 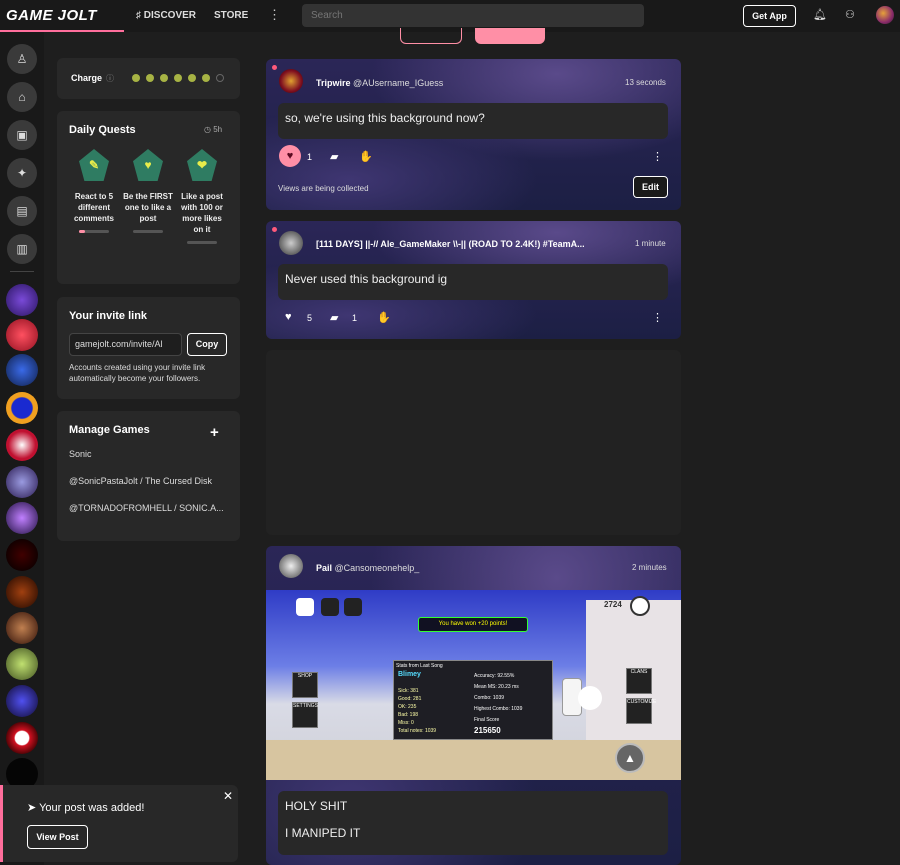 What do you see at coordinates (140, 15) in the screenshot?
I see `discover-icon: ♯` at bounding box center [140, 15].